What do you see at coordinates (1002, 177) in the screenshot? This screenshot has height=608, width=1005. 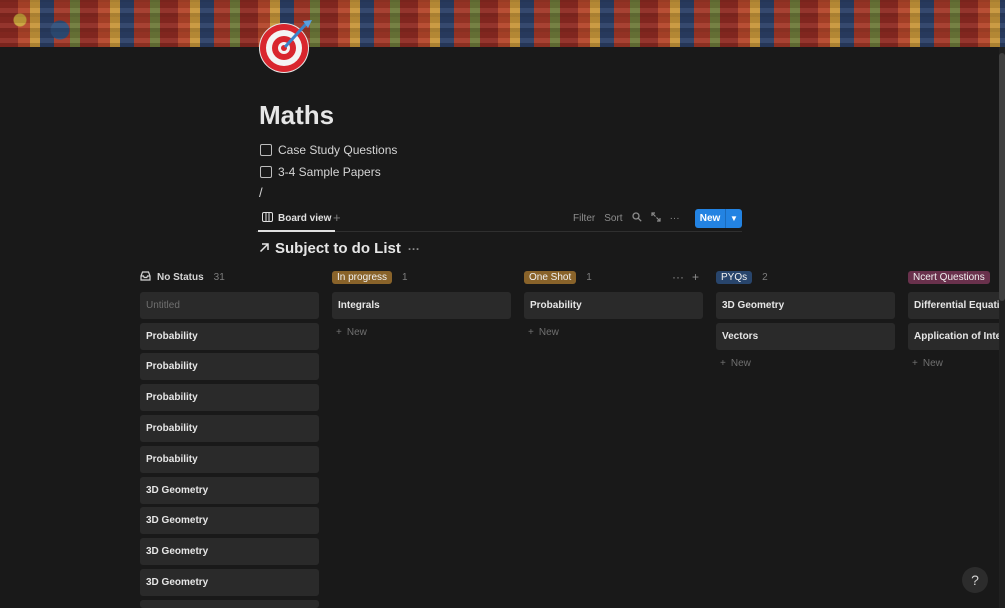 I see `scrollbar-thumb` at bounding box center [1002, 177].